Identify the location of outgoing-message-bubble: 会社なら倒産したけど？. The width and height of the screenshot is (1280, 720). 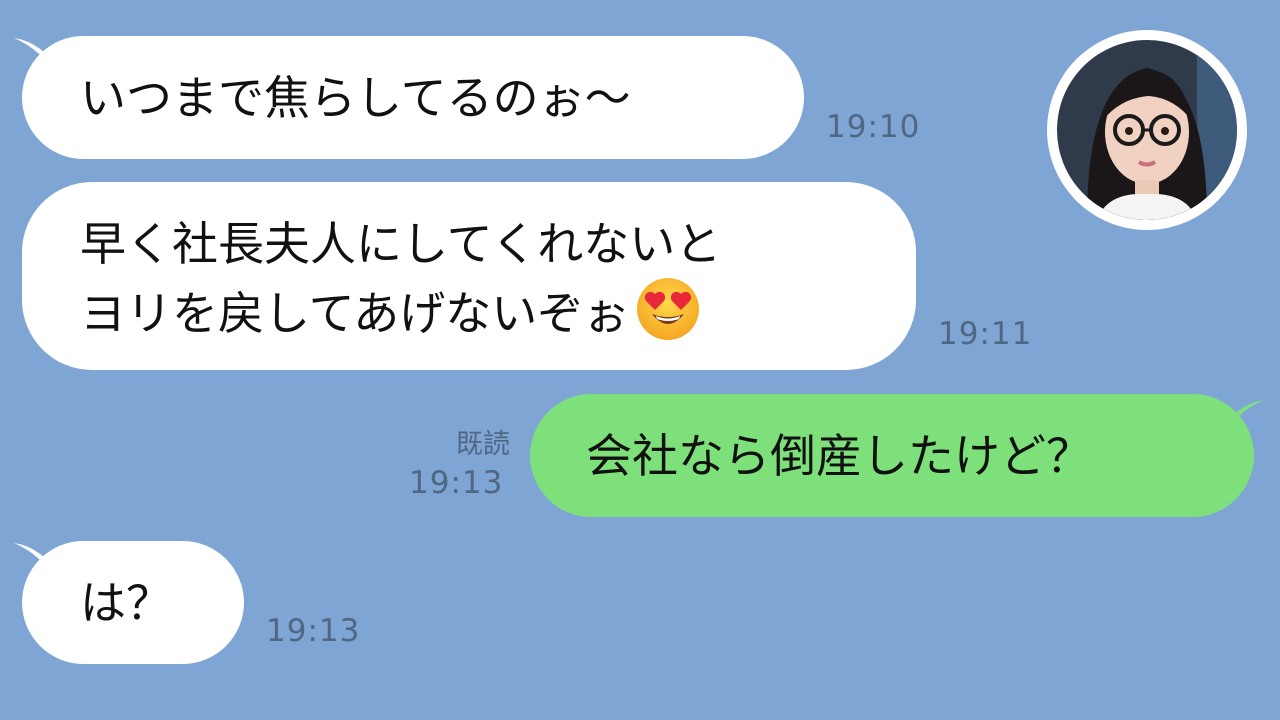
(892, 455).